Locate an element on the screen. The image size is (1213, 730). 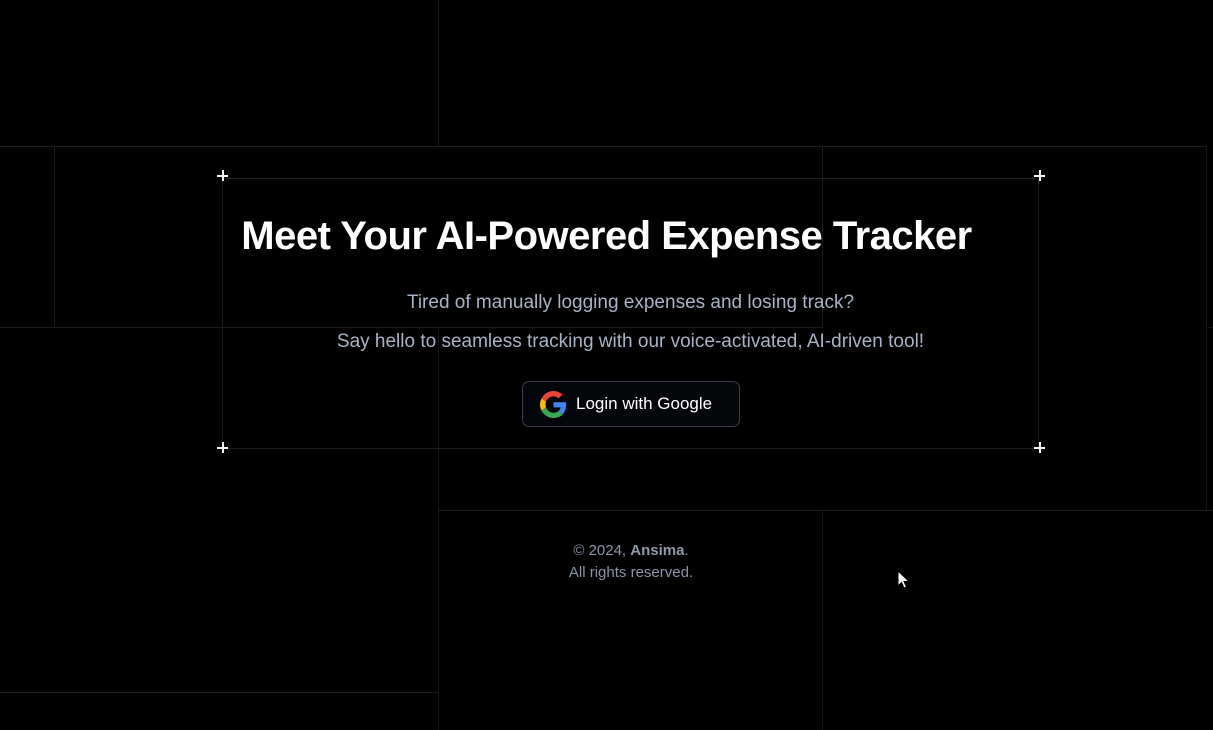
brand-name: Ansima is located at coordinates (657, 550).